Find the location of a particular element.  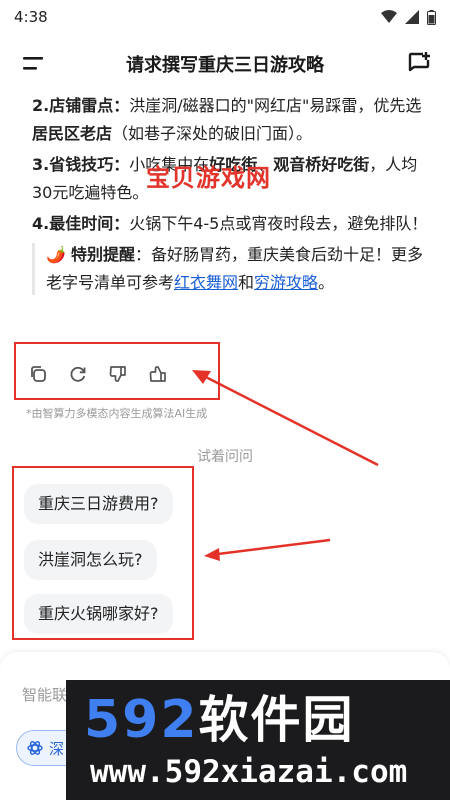

status-bar: 4:38 is located at coordinates (225, 17).